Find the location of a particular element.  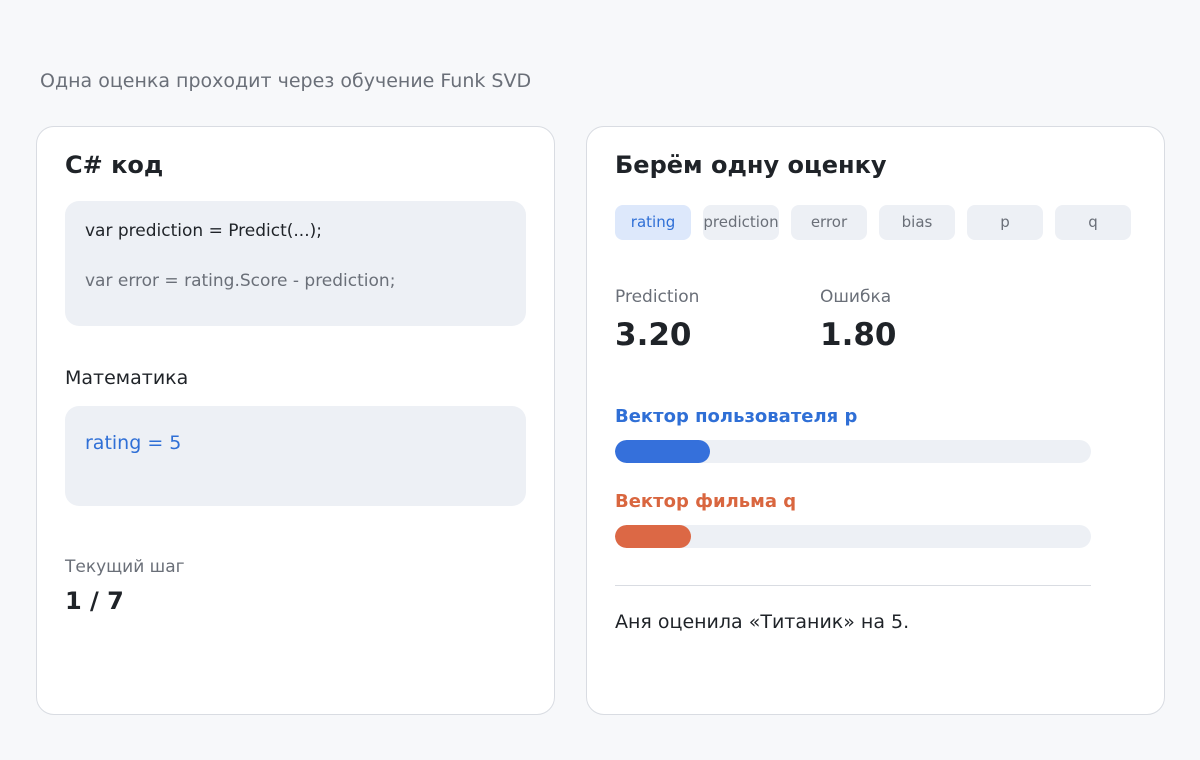

tab-q: q is located at coordinates (1093, 222).